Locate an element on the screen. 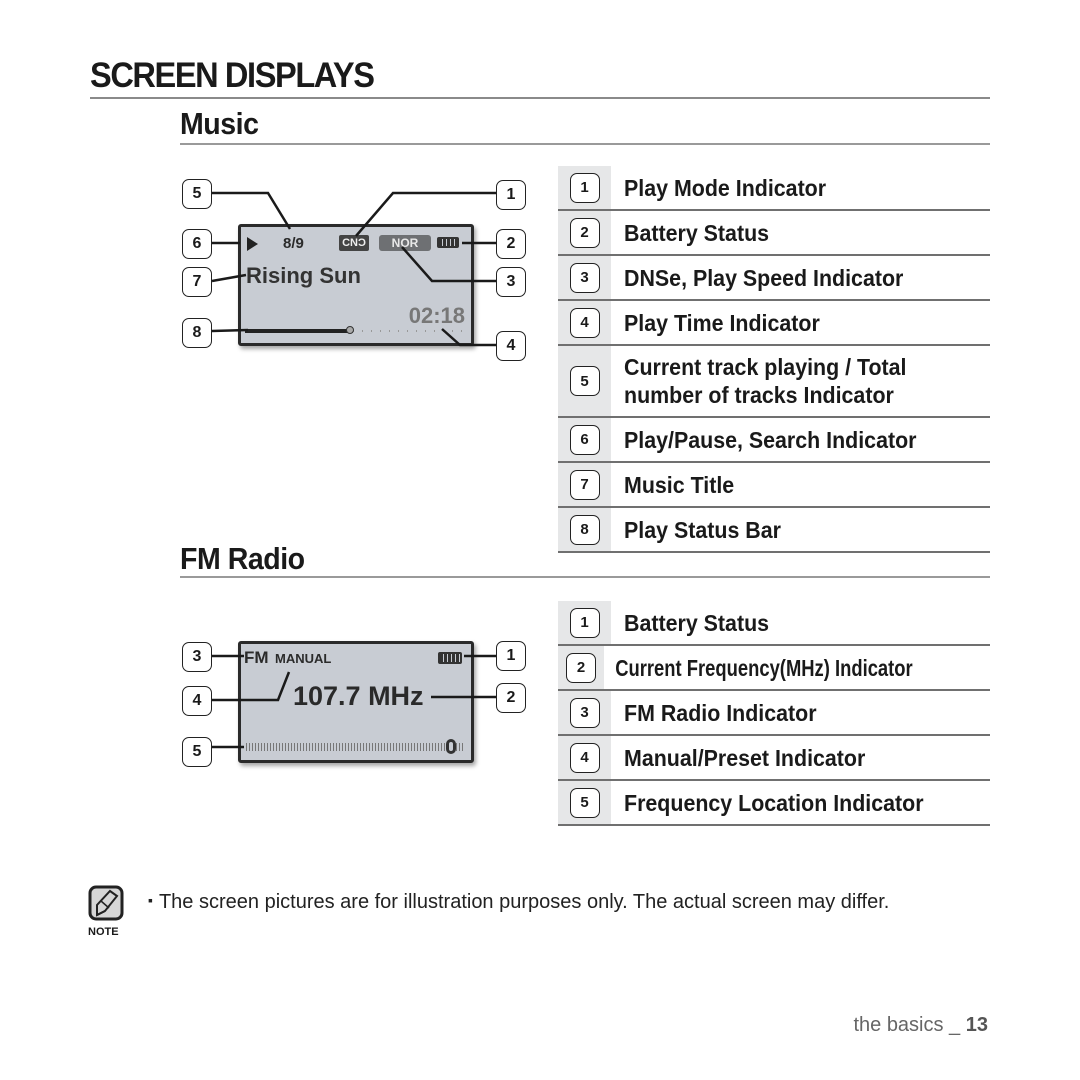 The width and height of the screenshot is (1080, 1080). page-title: SCREEN DISPLAYS is located at coordinates (232, 75).